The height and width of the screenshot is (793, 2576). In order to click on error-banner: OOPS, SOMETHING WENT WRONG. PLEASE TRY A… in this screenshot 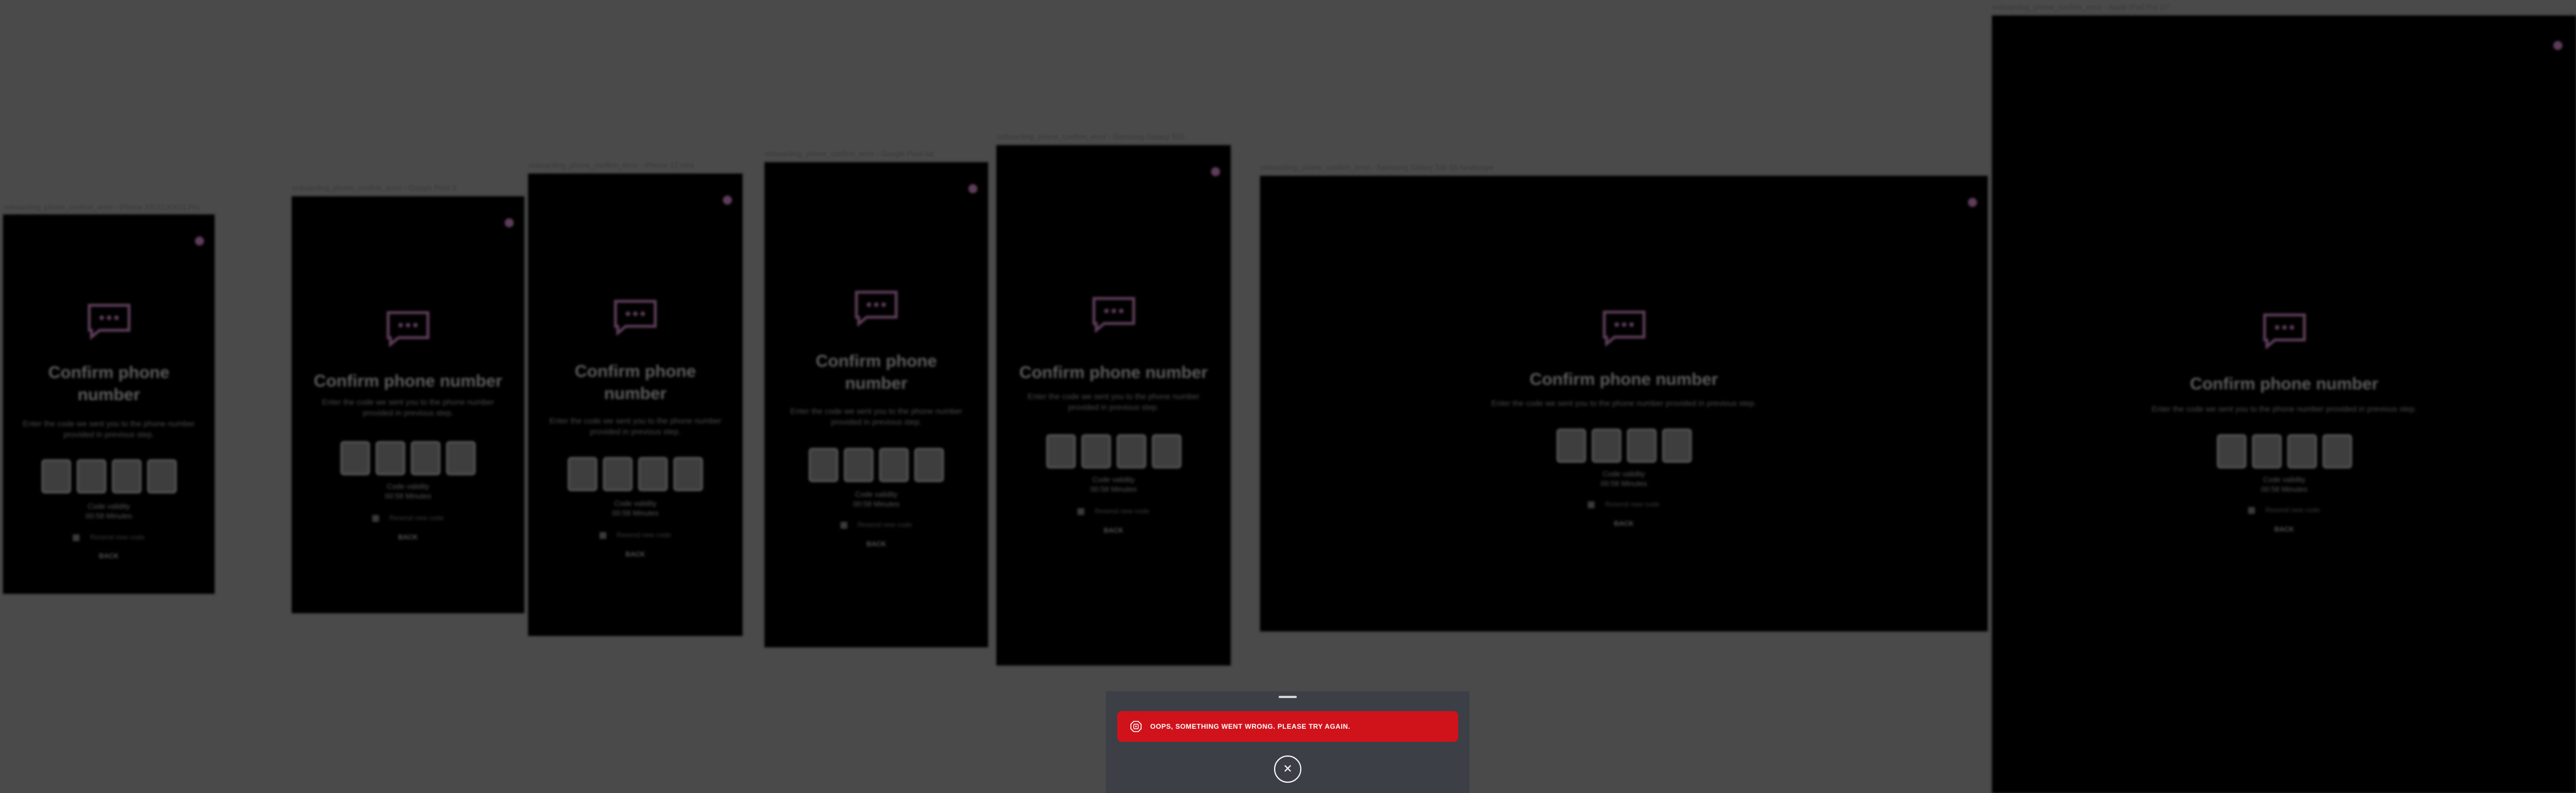, I will do `click(1287, 726)`.